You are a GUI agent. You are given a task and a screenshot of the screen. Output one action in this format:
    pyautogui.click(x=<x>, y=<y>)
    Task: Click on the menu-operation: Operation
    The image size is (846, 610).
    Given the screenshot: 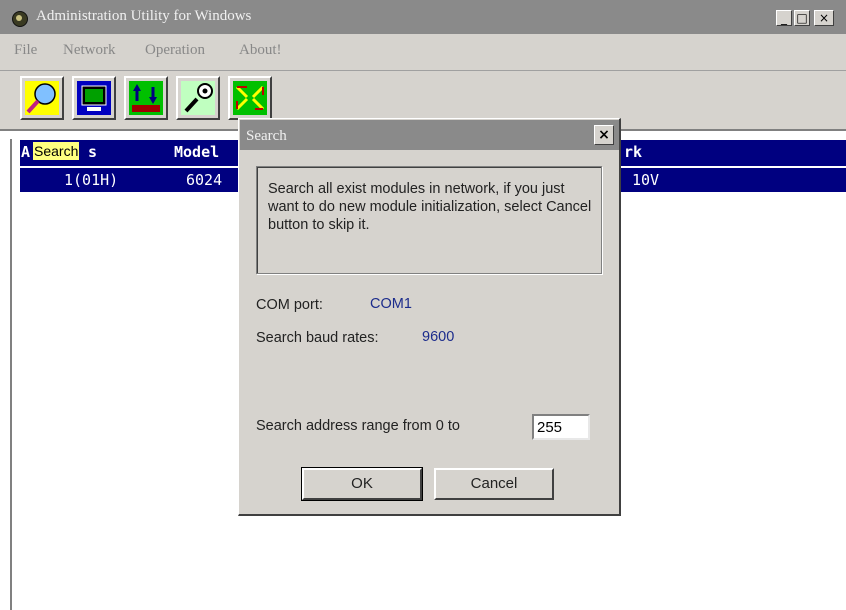 What is the action you would take?
    pyautogui.click(x=175, y=50)
    